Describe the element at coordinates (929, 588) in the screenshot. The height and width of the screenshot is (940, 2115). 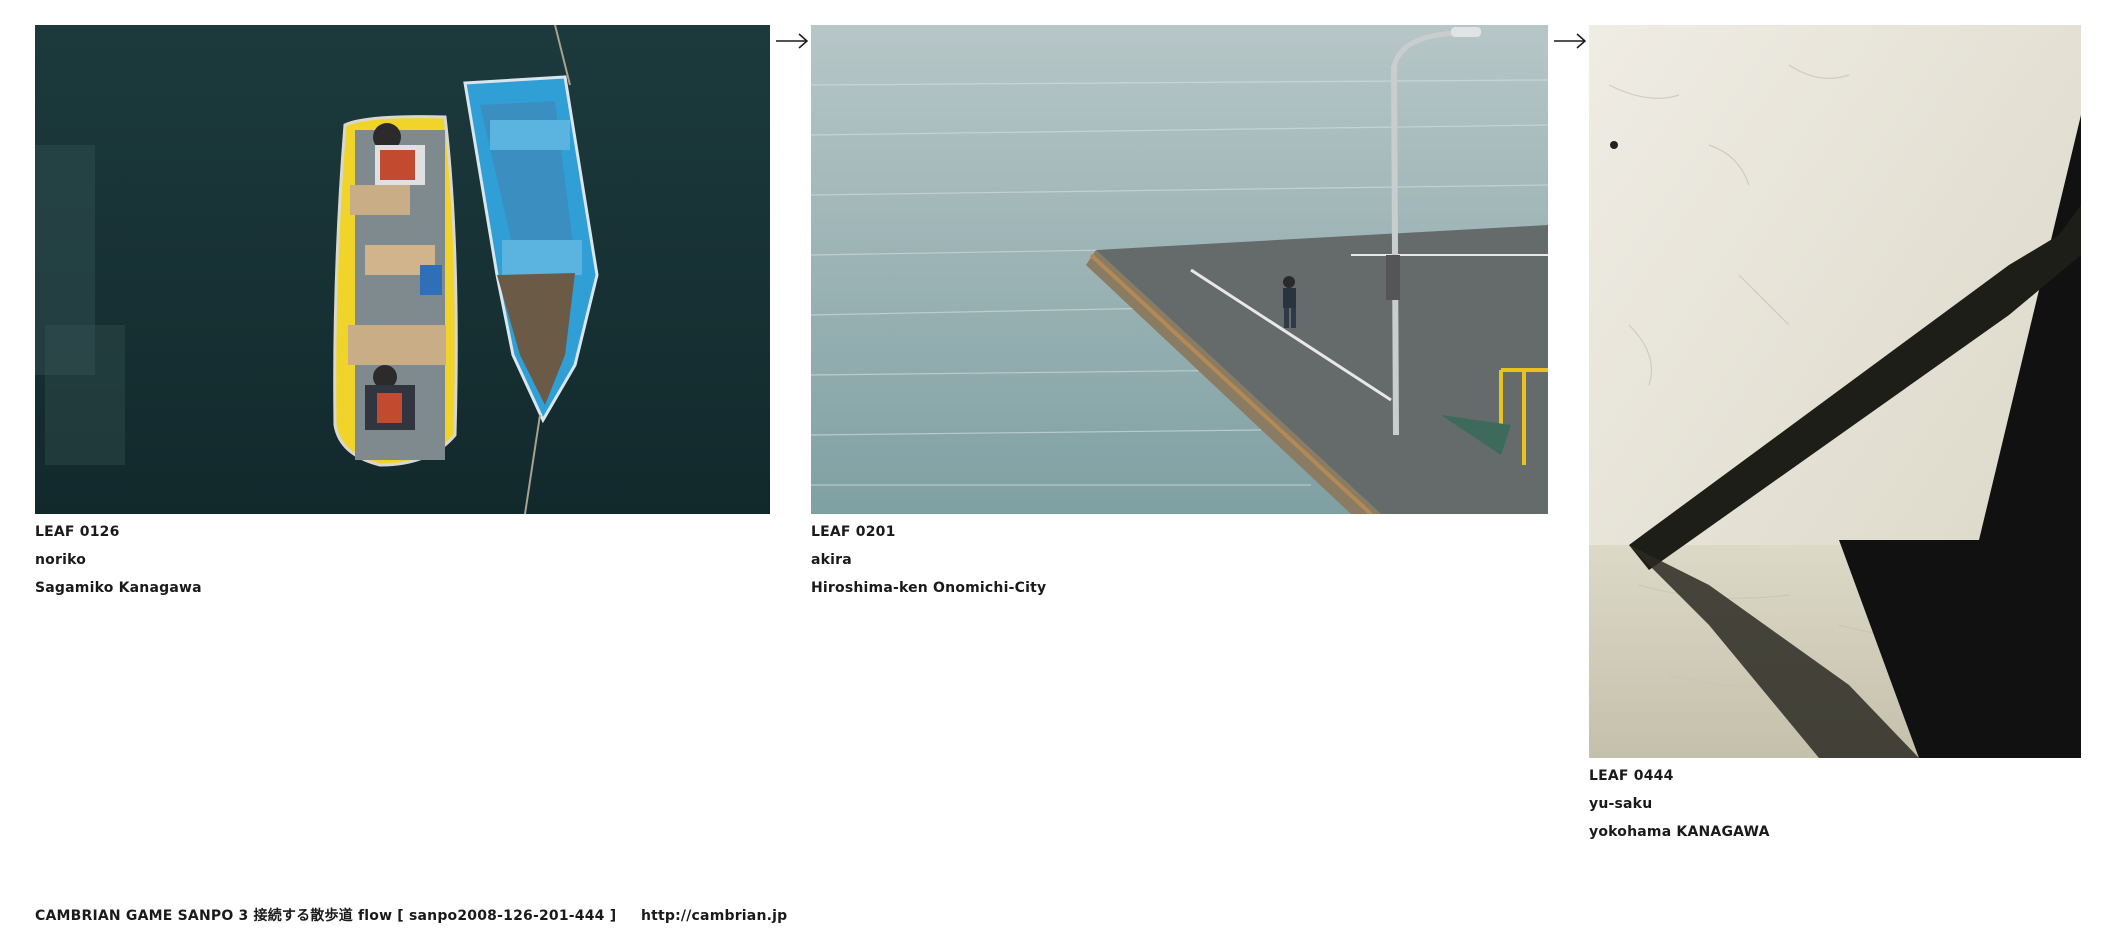
I see `leaf-location: Hiroshima-ken Onomichi-City` at that location.